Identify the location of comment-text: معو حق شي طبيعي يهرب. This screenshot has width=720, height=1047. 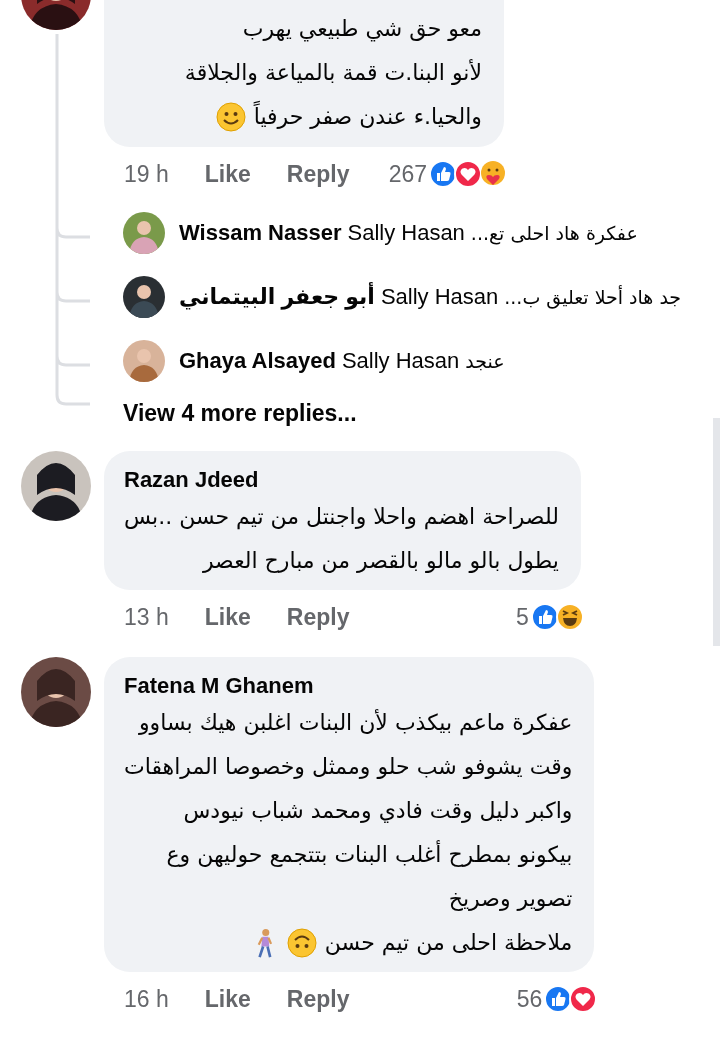
(362, 29).